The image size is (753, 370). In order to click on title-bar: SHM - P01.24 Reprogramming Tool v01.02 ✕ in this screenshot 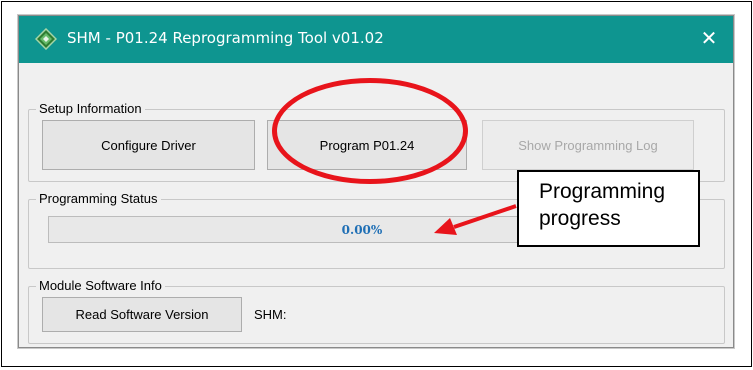, I will do `click(376, 39)`.